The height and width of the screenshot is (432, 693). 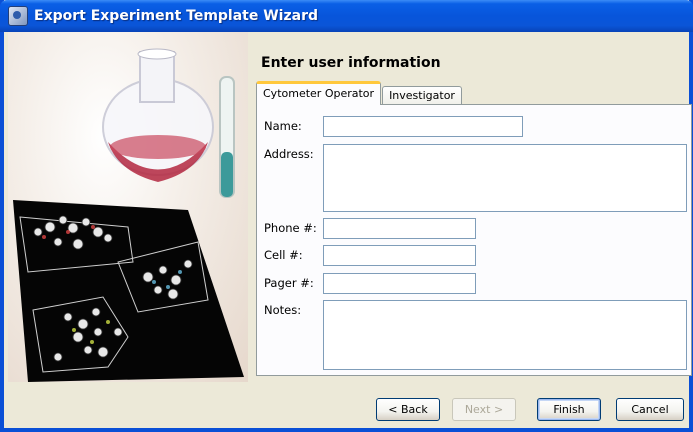 What do you see at coordinates (423, 126) in the screenshot?
I see `name-field` at bounding box center [423, 126].